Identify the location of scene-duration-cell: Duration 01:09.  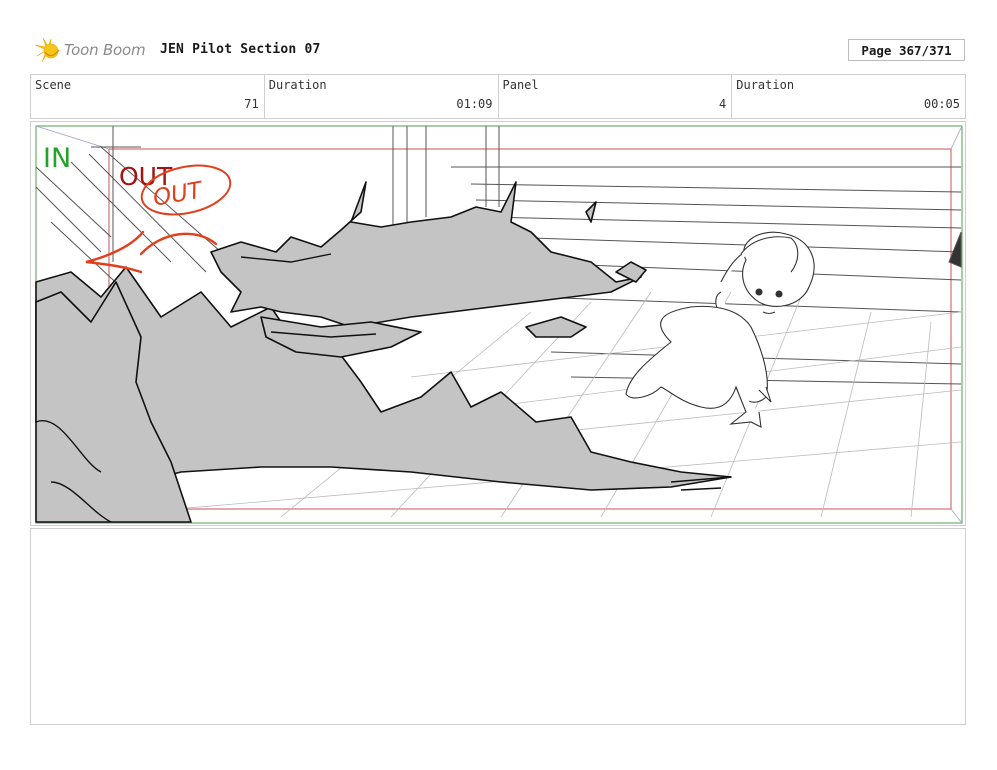
(382, 96).